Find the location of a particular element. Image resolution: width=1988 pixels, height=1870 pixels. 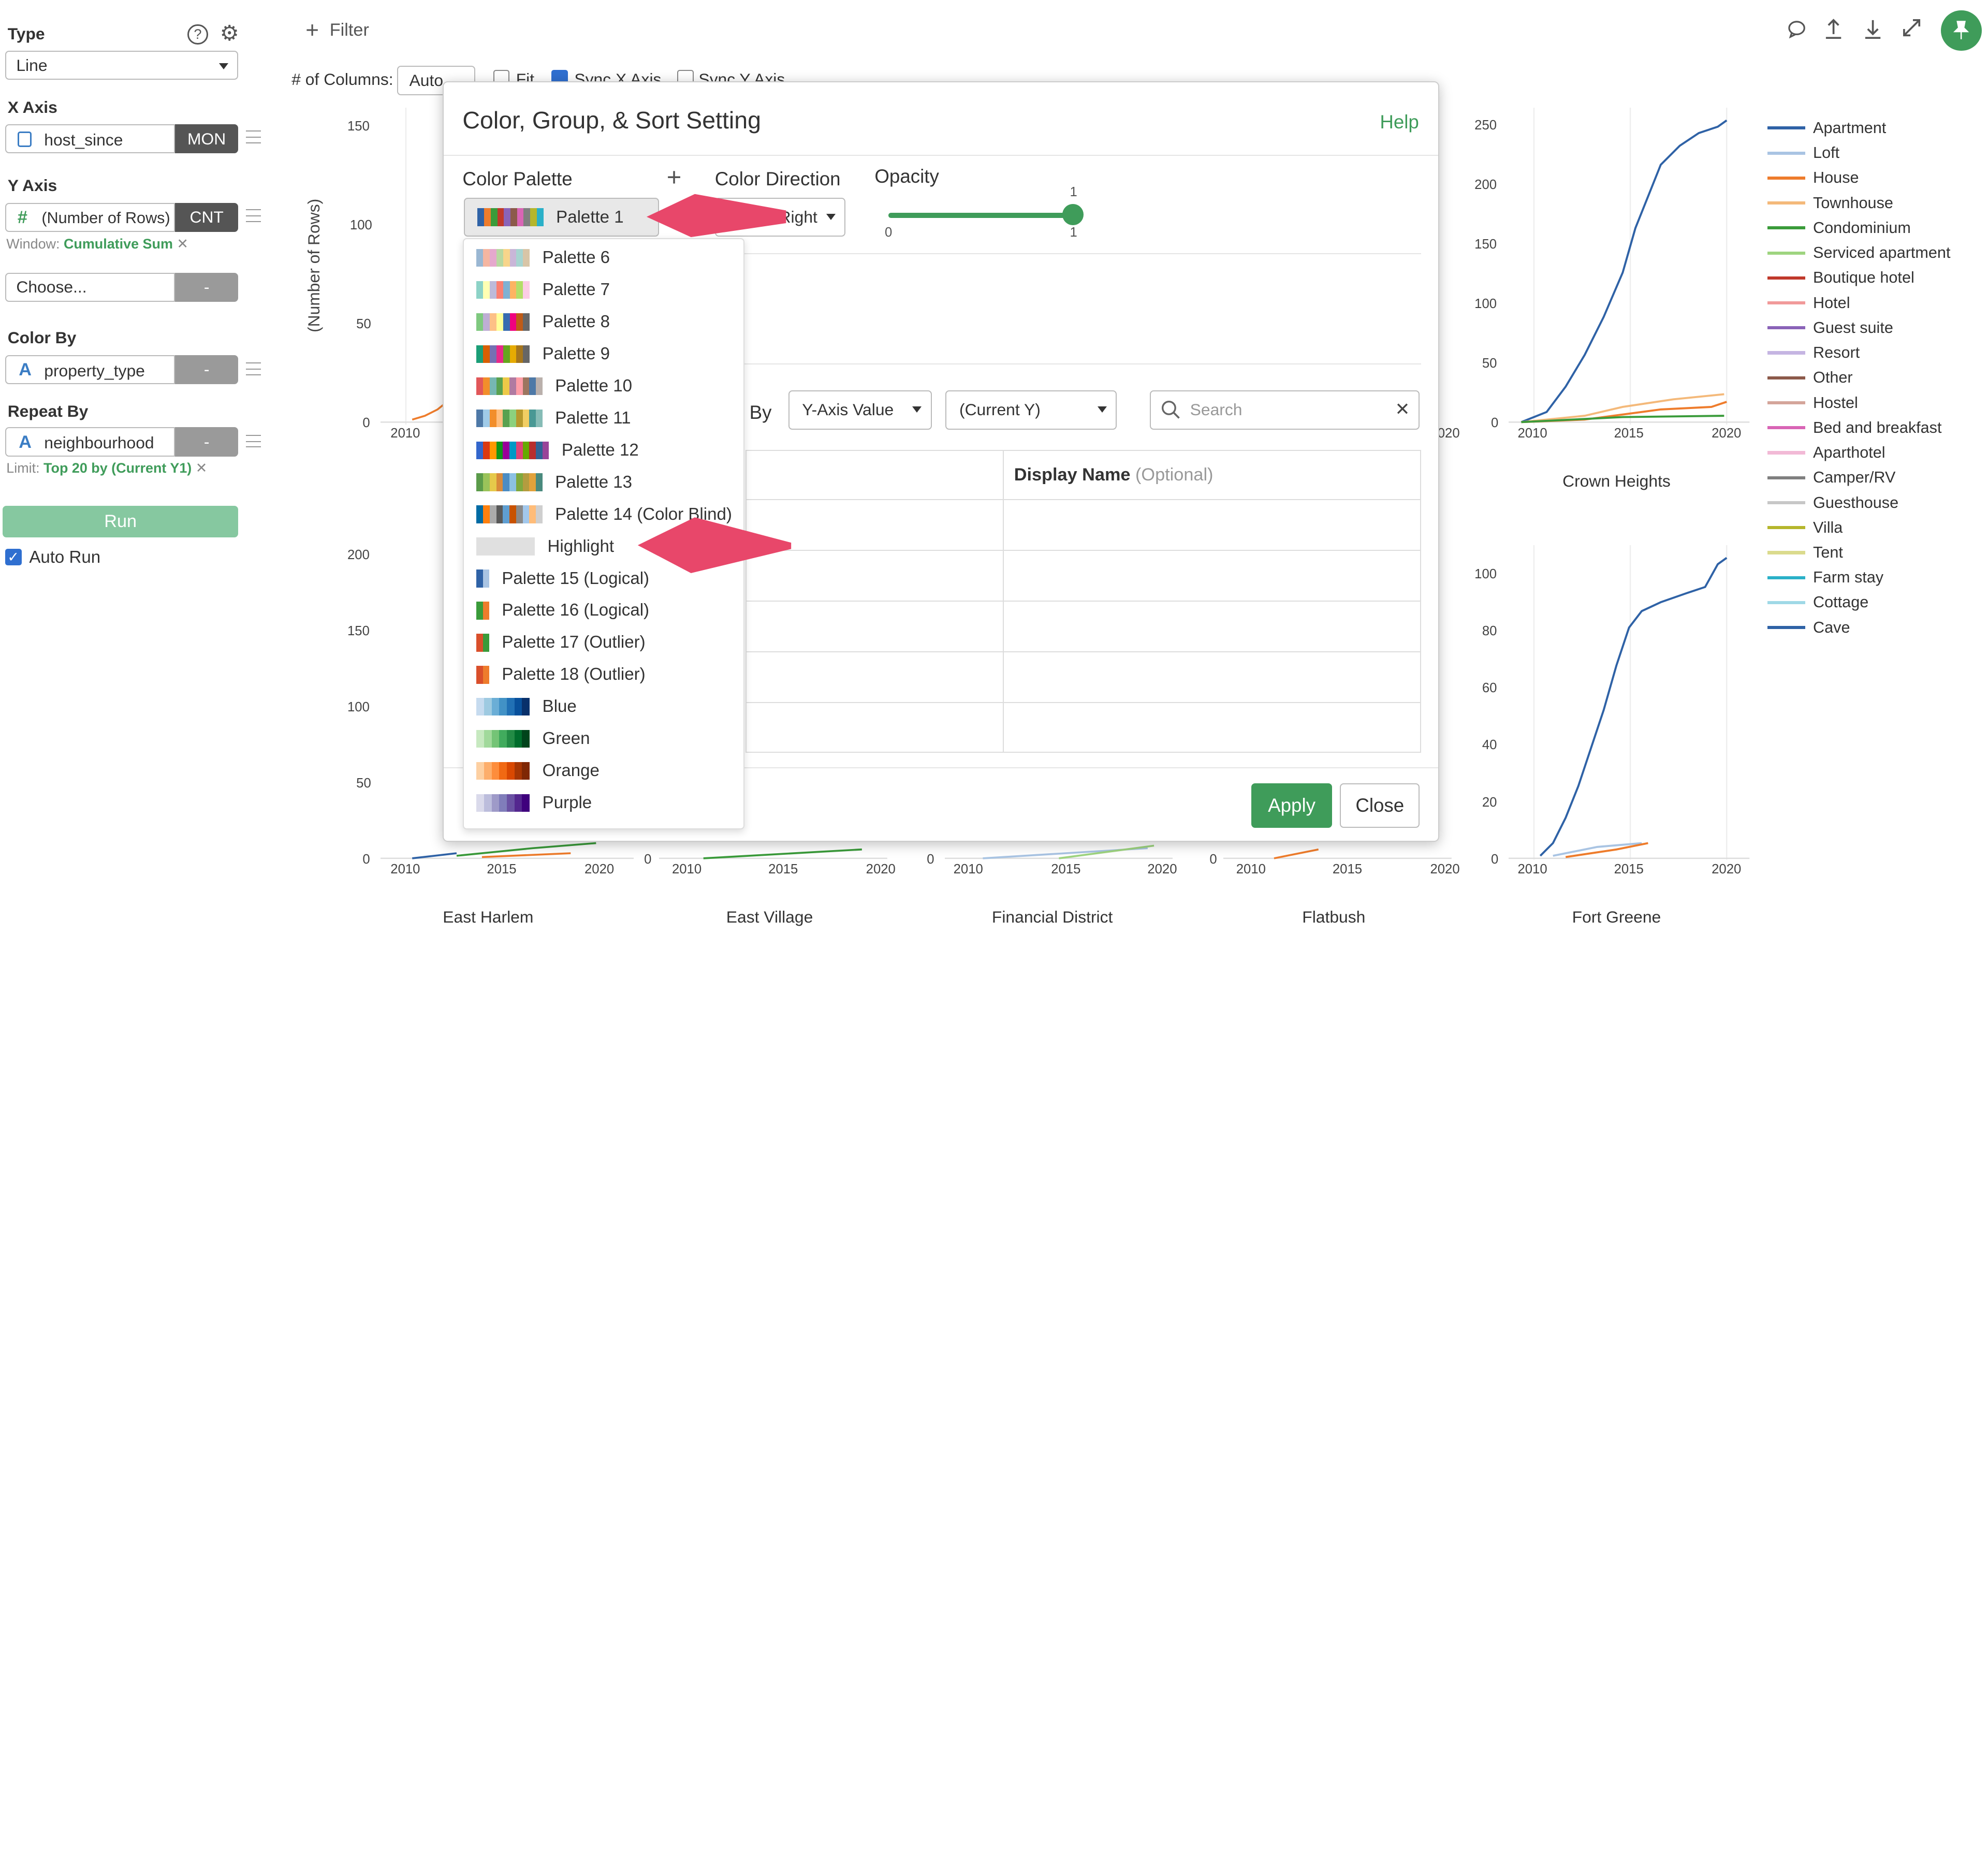

repeat-by-field-name: neighbourhood is located at coordinates (99, 442).